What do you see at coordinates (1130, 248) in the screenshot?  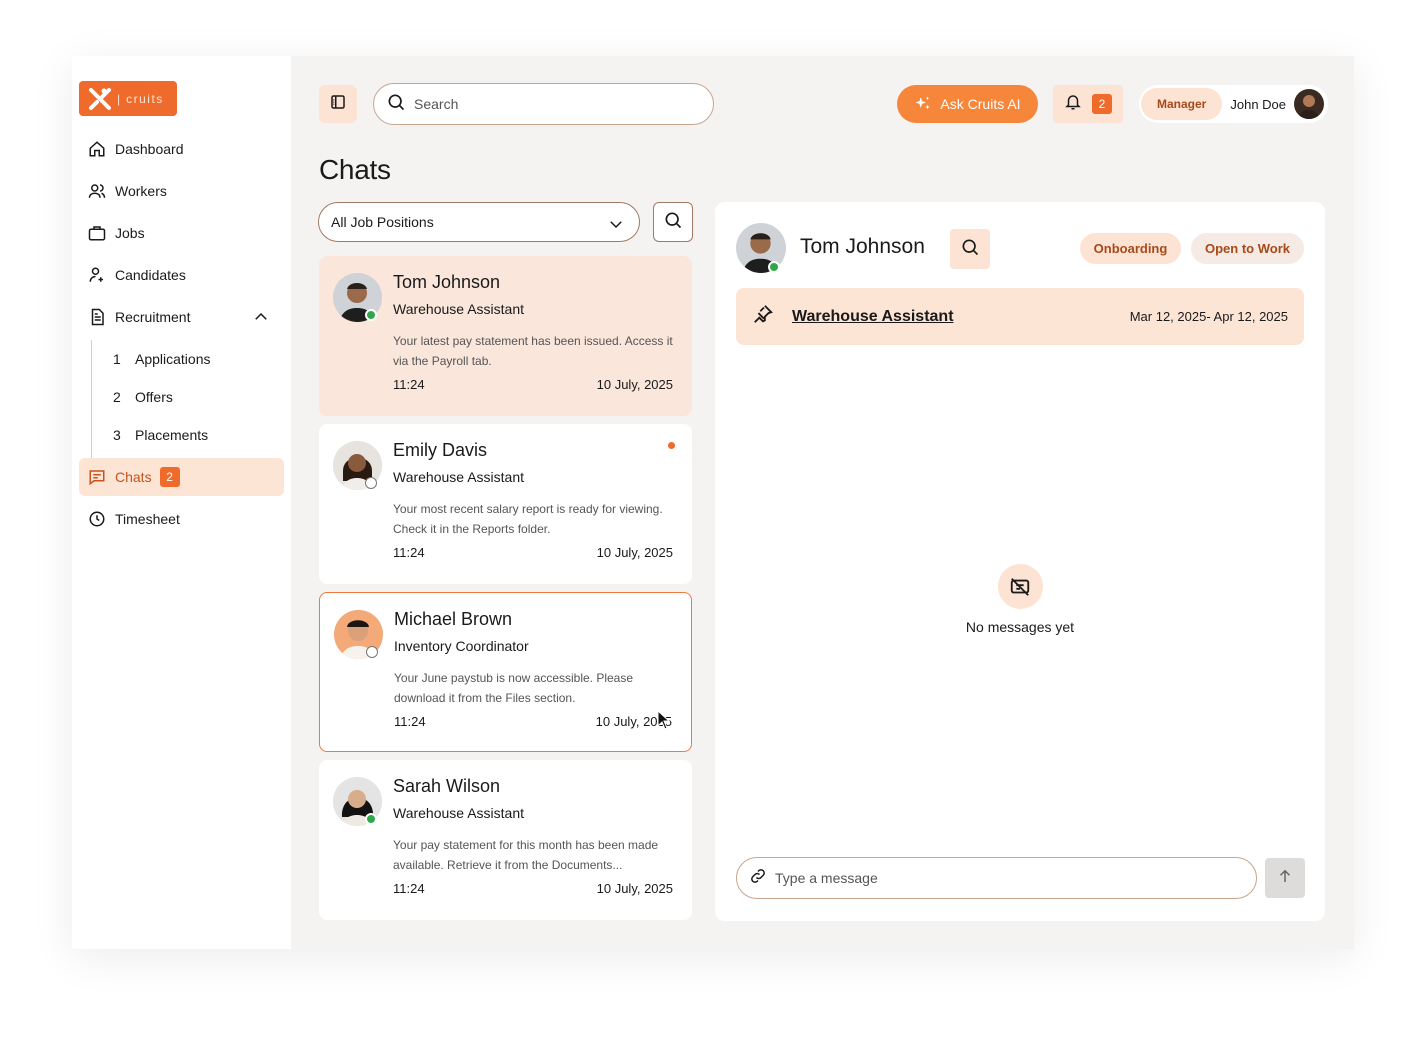 I see `status-tag-onboarding: Onboarding` at bounding box center [1130, 248].